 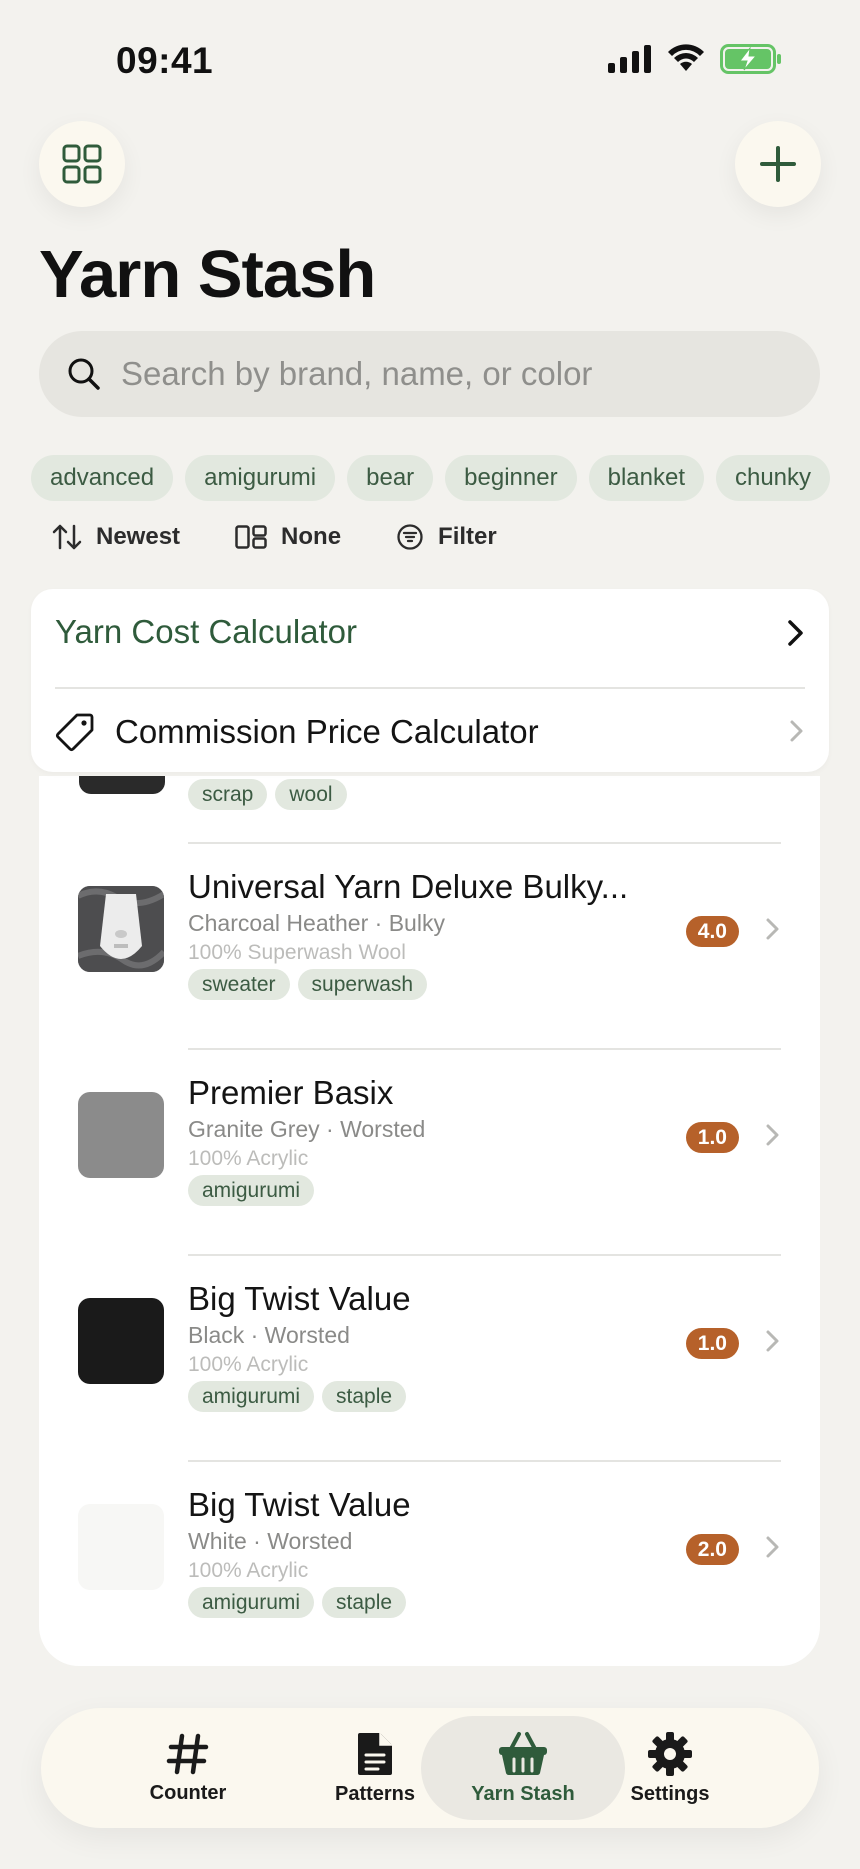 What do you see at coordinates (228, 794) in the screenshot?
I see `tag: scrap` at bounding box center [228, 794].